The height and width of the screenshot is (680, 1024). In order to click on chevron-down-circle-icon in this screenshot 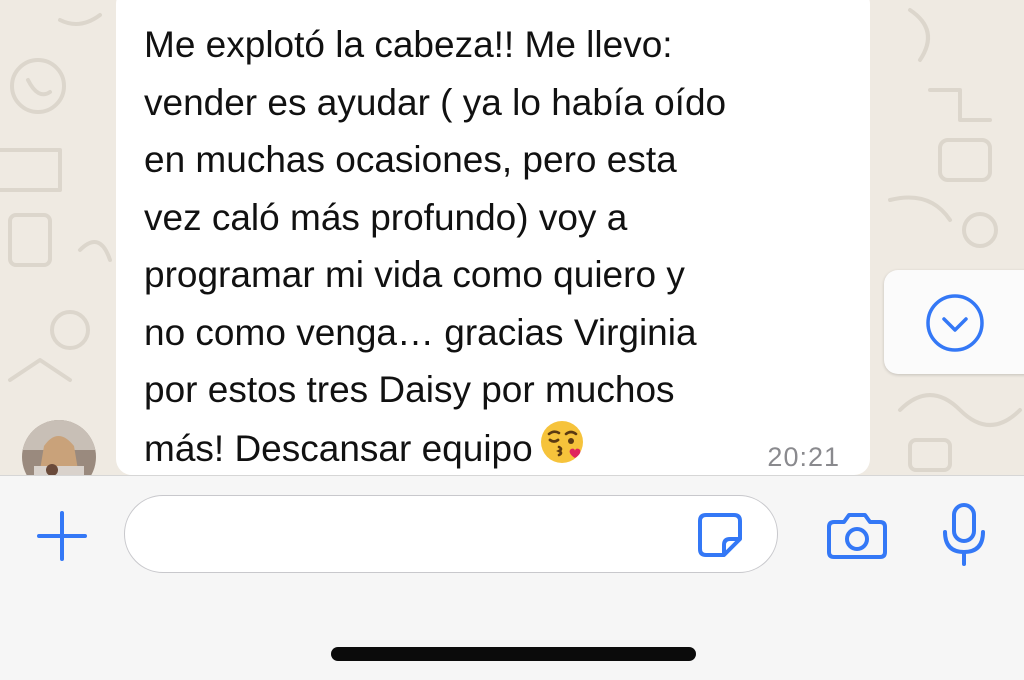, I will do `click(955, 323)`.